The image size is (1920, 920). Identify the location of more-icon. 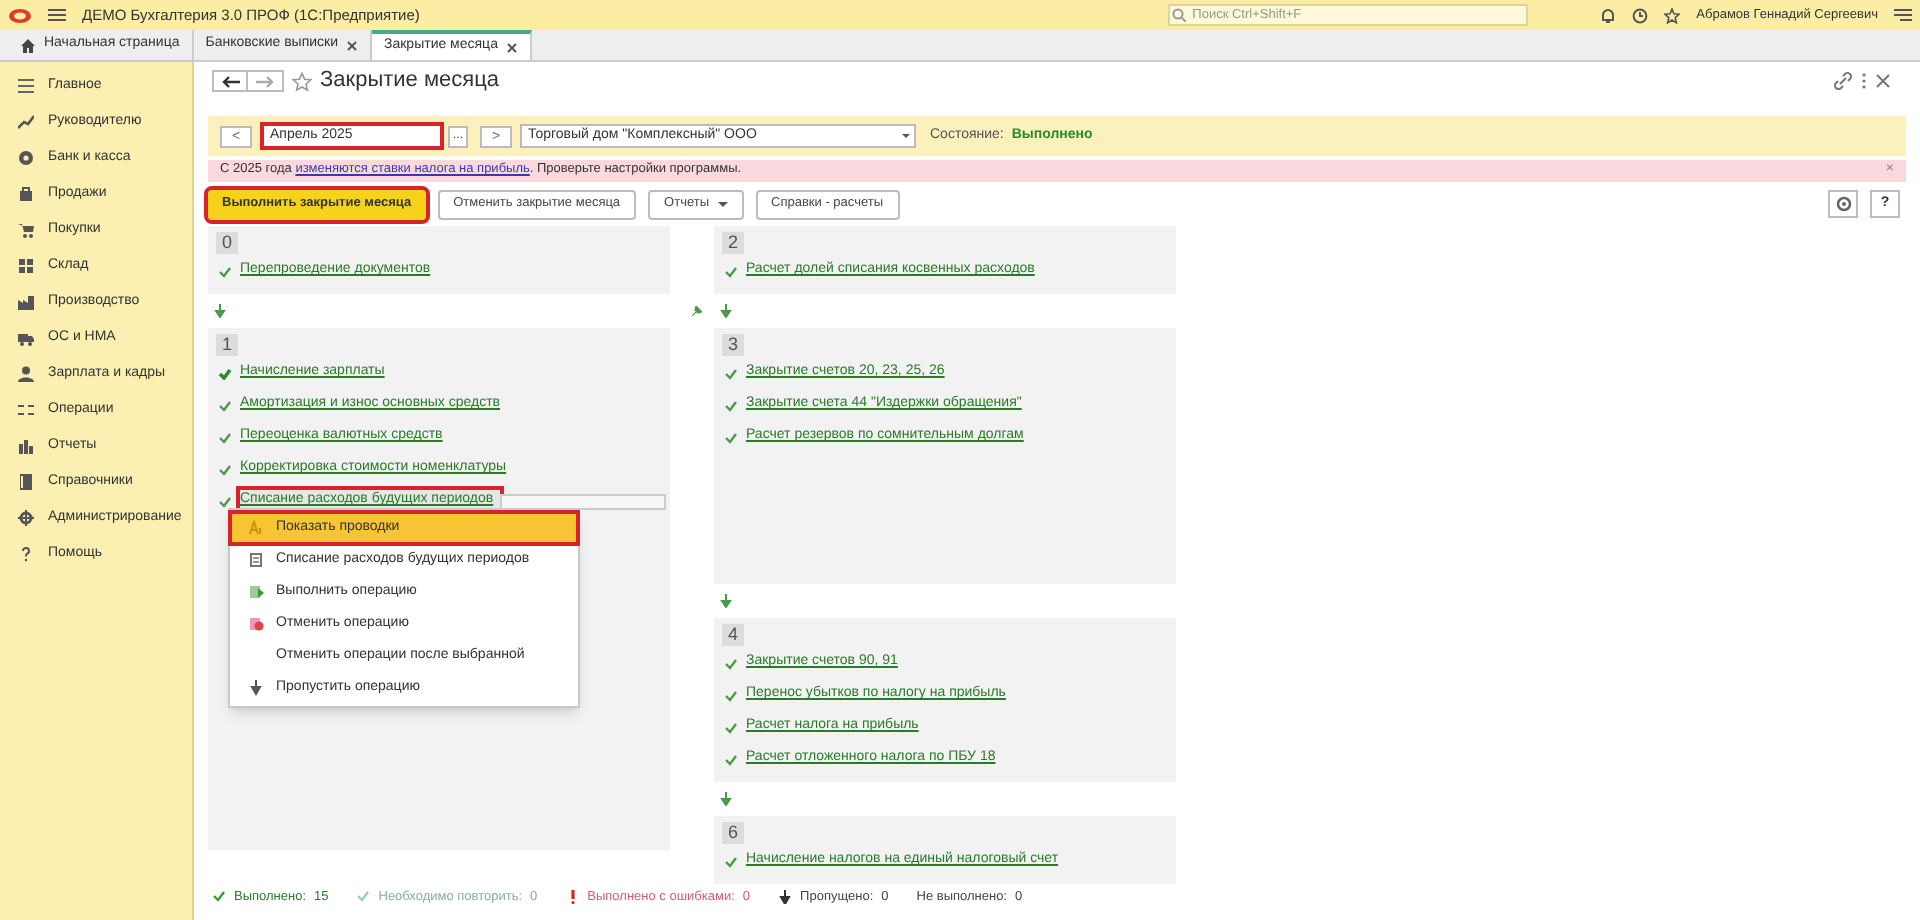
(1864, 81).